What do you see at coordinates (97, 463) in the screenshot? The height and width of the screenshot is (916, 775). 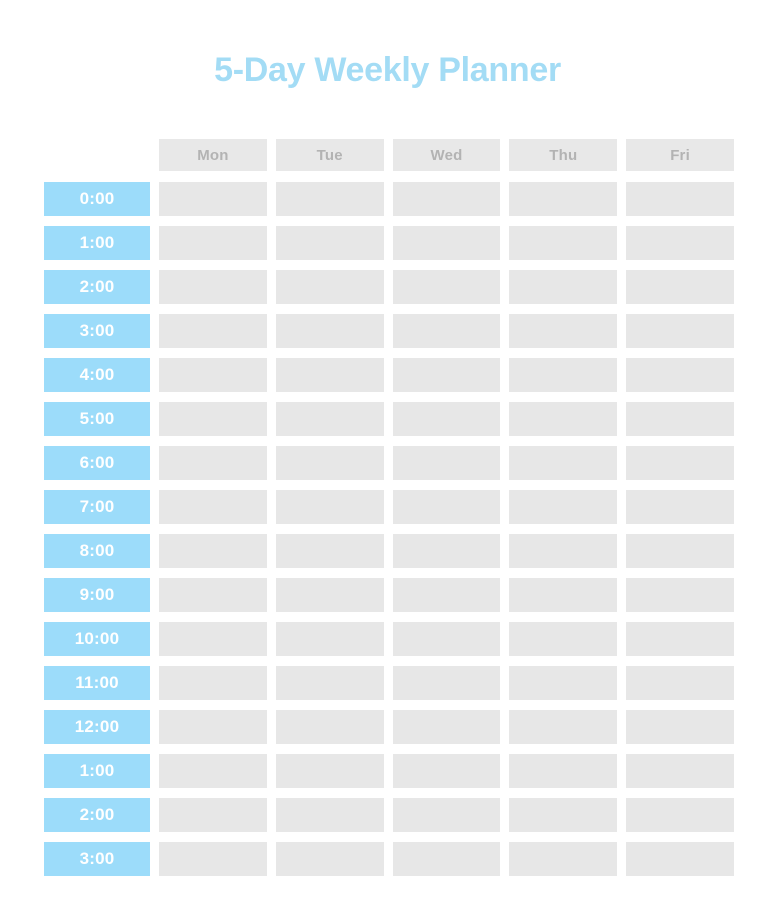 I see `time-label: 6:00` at bounding box center [97, 463].